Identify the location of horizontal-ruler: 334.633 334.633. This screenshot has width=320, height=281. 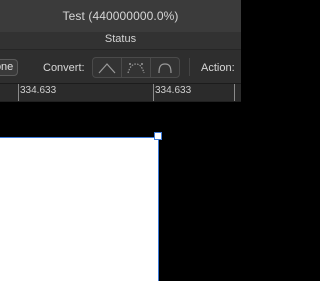
(120, 93).